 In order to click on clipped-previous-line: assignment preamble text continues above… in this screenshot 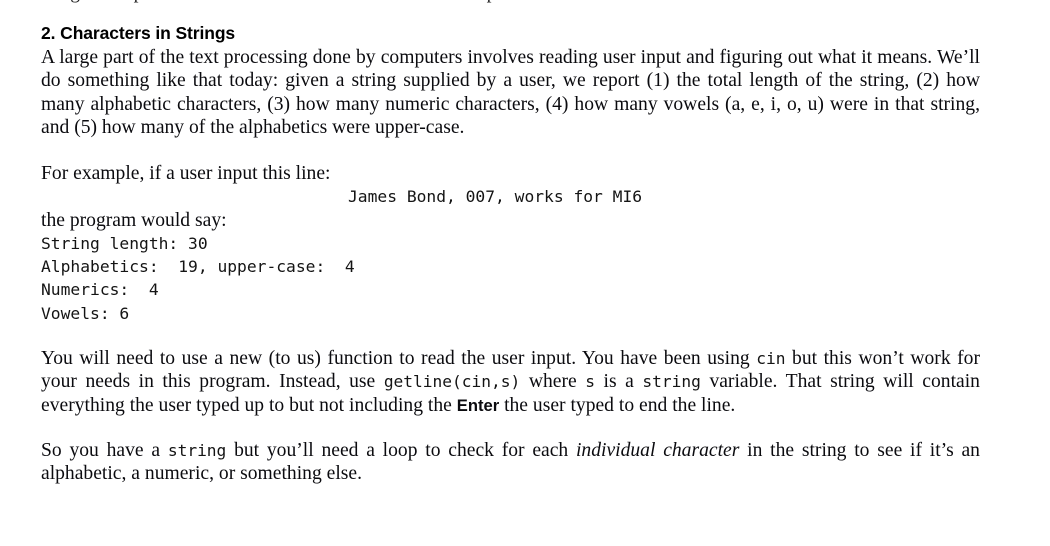, I will do `click(510, 1)`.